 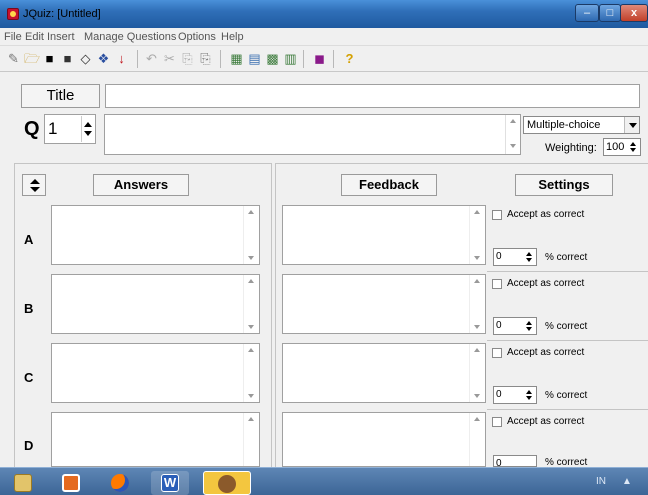 I want to click on percent-correct-field-a: 0, so click(x=515, y=257).